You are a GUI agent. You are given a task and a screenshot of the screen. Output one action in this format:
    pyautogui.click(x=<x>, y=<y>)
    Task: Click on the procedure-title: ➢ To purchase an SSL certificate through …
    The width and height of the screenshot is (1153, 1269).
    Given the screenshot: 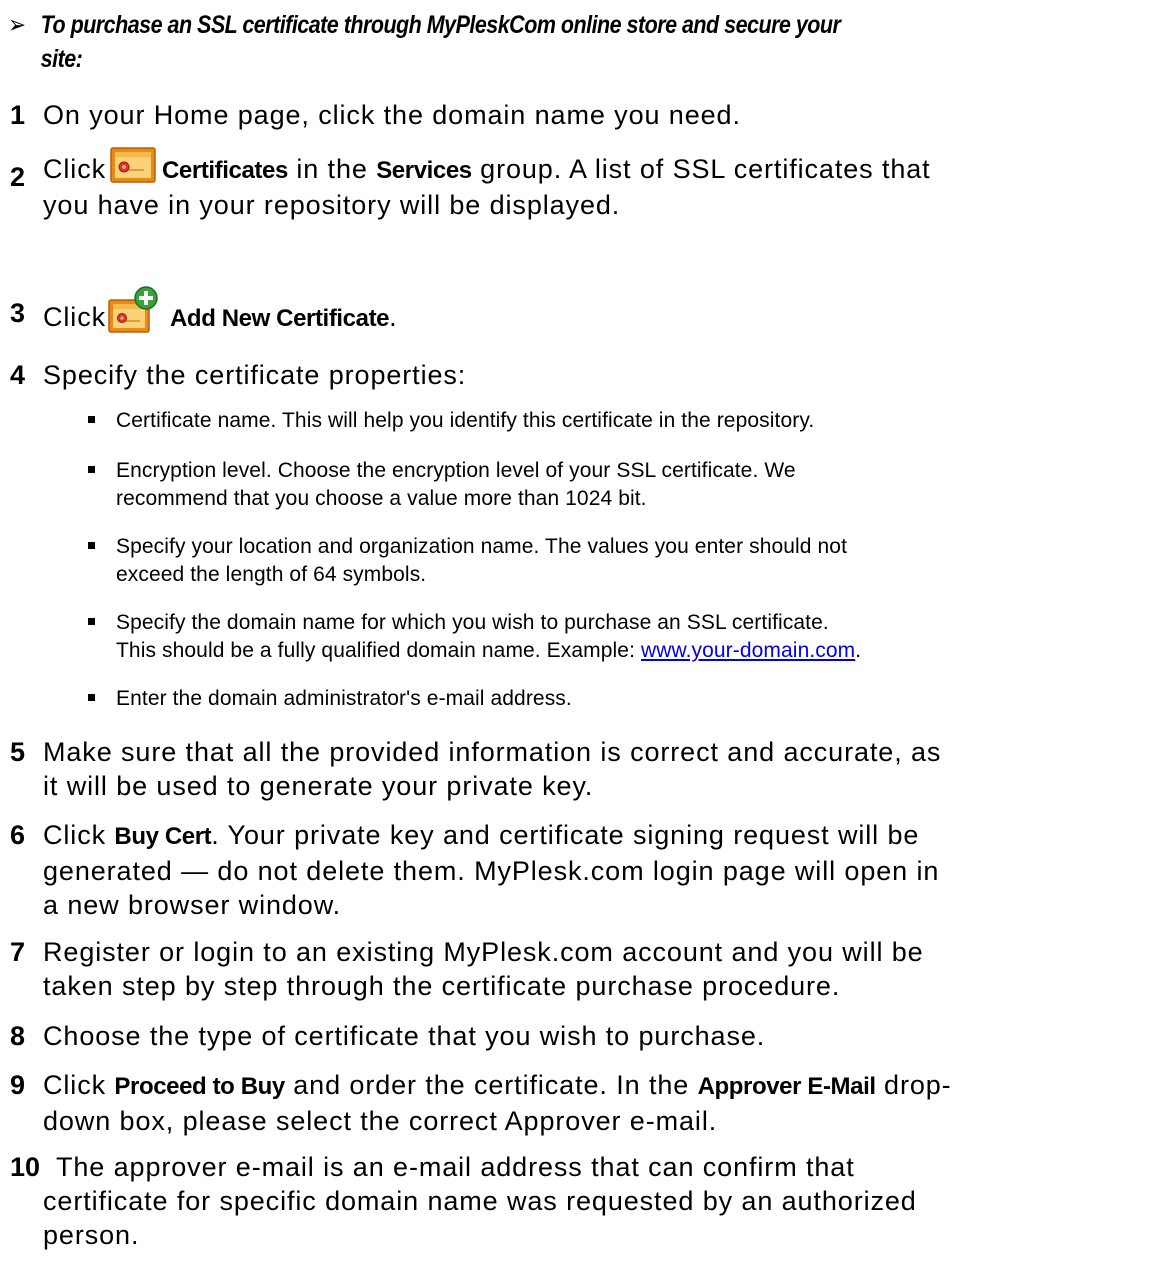 What is the action you would take?
    pyautogui.click(x=489, y=42)
    